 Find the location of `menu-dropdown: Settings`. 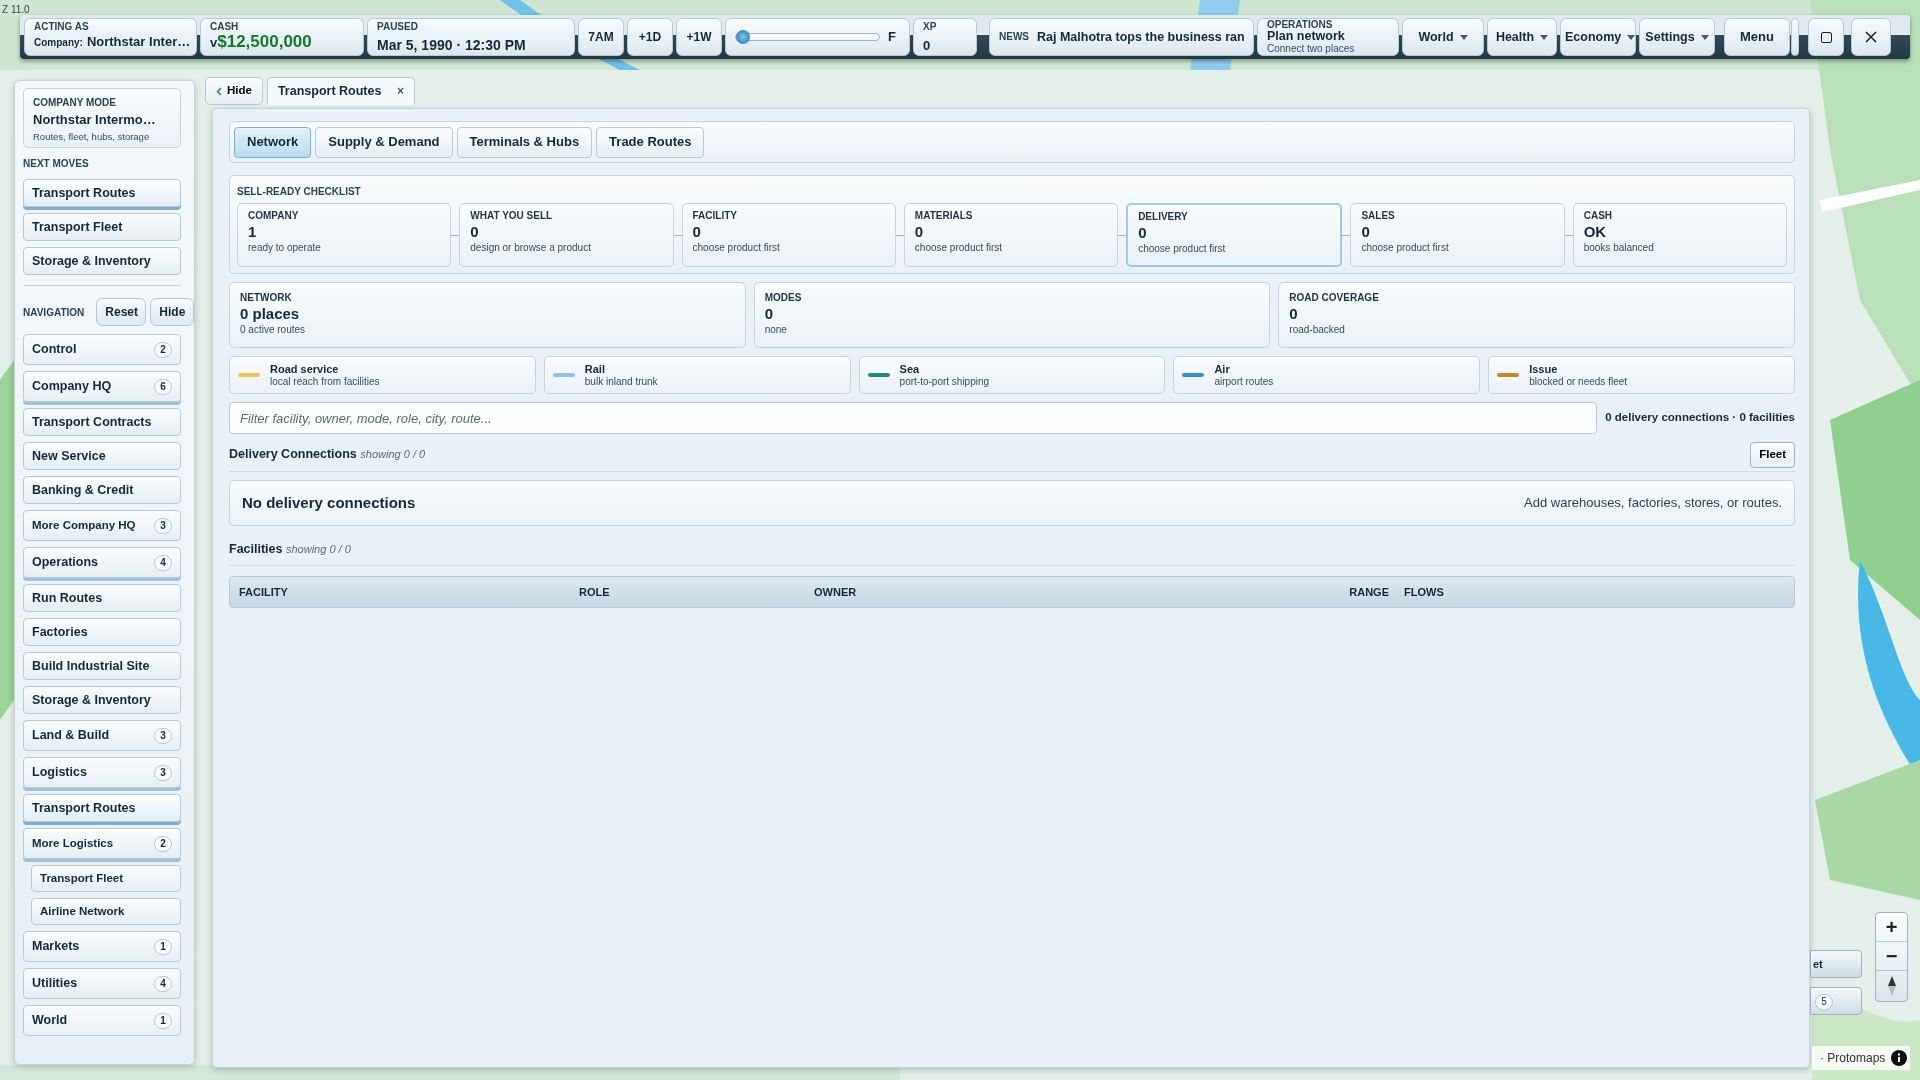

menu-dropdown: Settings is located at coordinates (1677, 37).